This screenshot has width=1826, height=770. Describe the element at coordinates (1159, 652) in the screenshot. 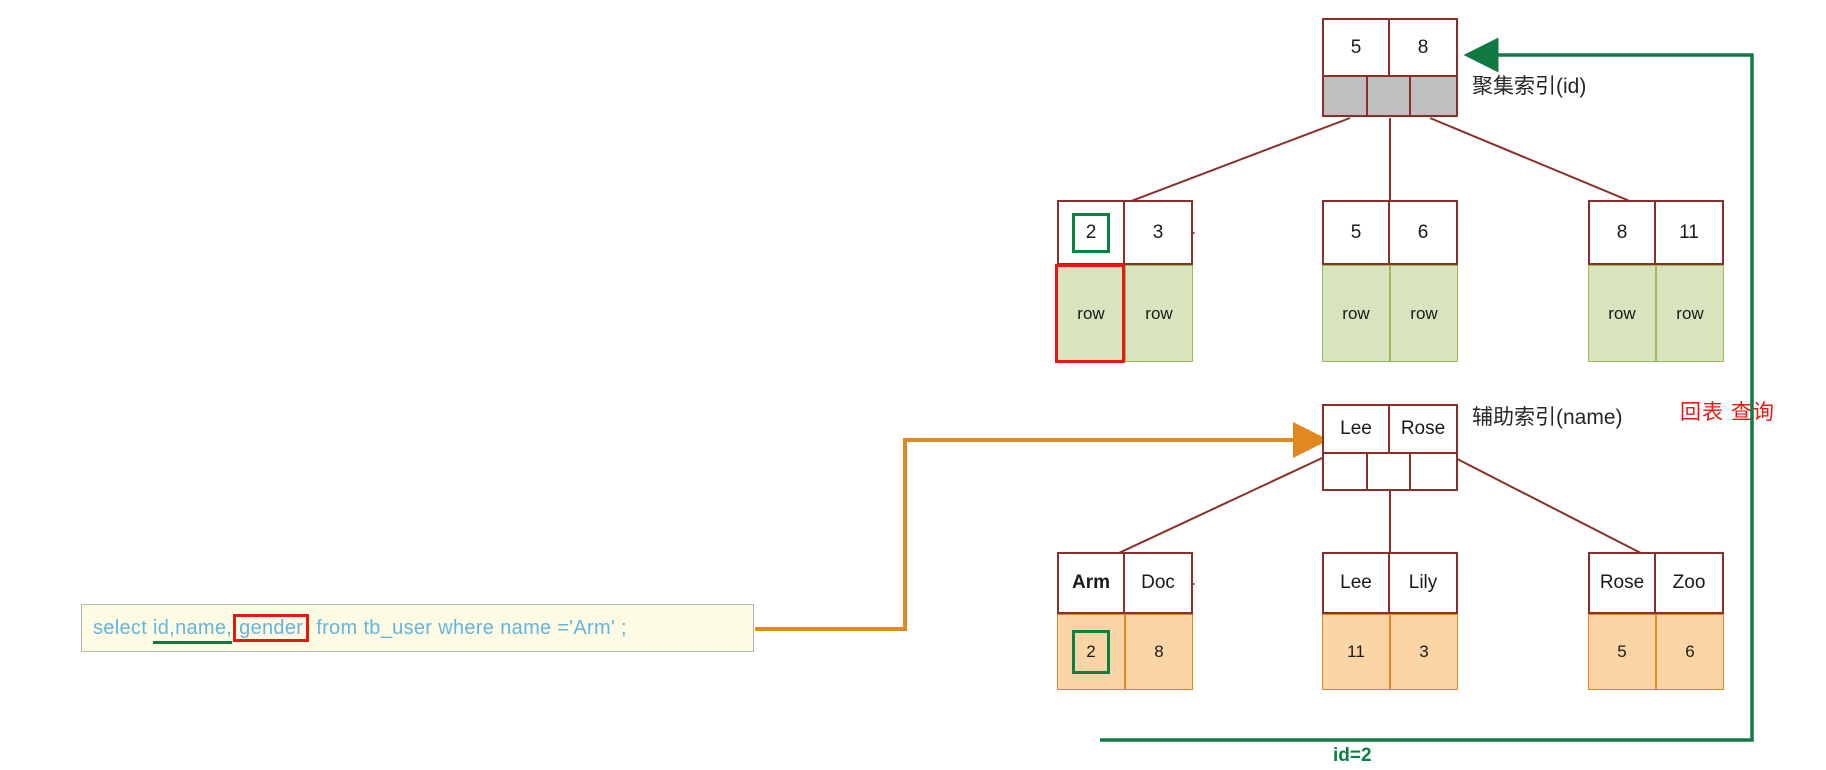

I see `secondary-leaf-0-id-1: 8` at that location.